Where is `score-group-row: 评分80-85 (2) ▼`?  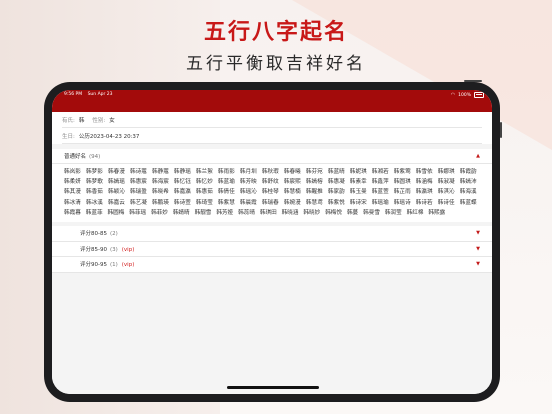 score-group-row: 评分80-85 (2) ▼ is located at coordinates (272, 234).